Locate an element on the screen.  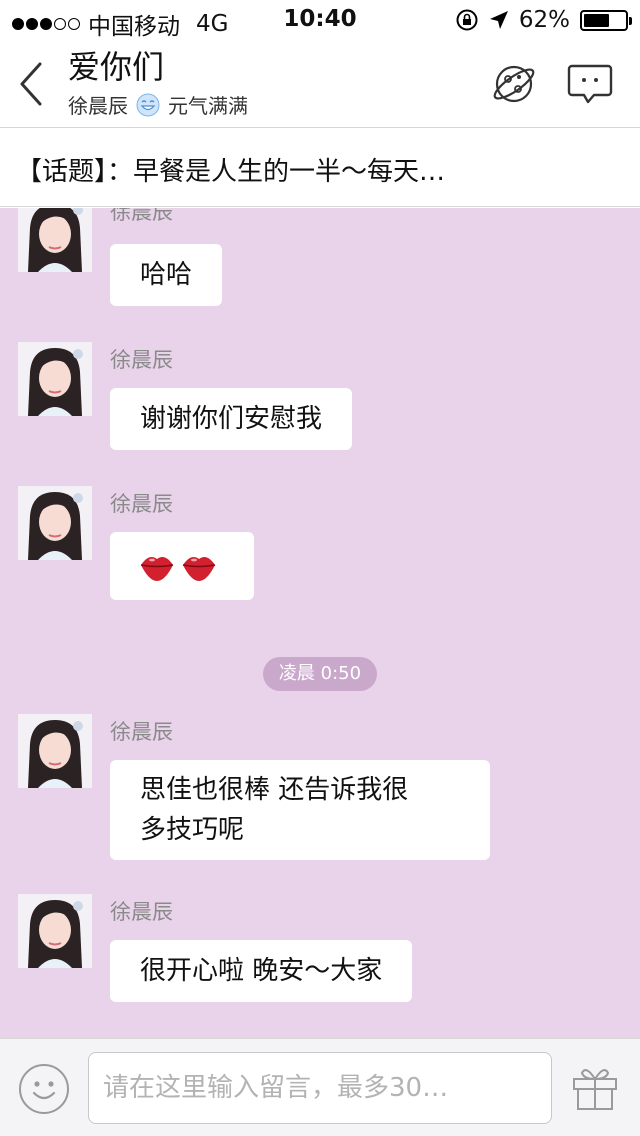
planet-icon is located at coordinates (514, 84).